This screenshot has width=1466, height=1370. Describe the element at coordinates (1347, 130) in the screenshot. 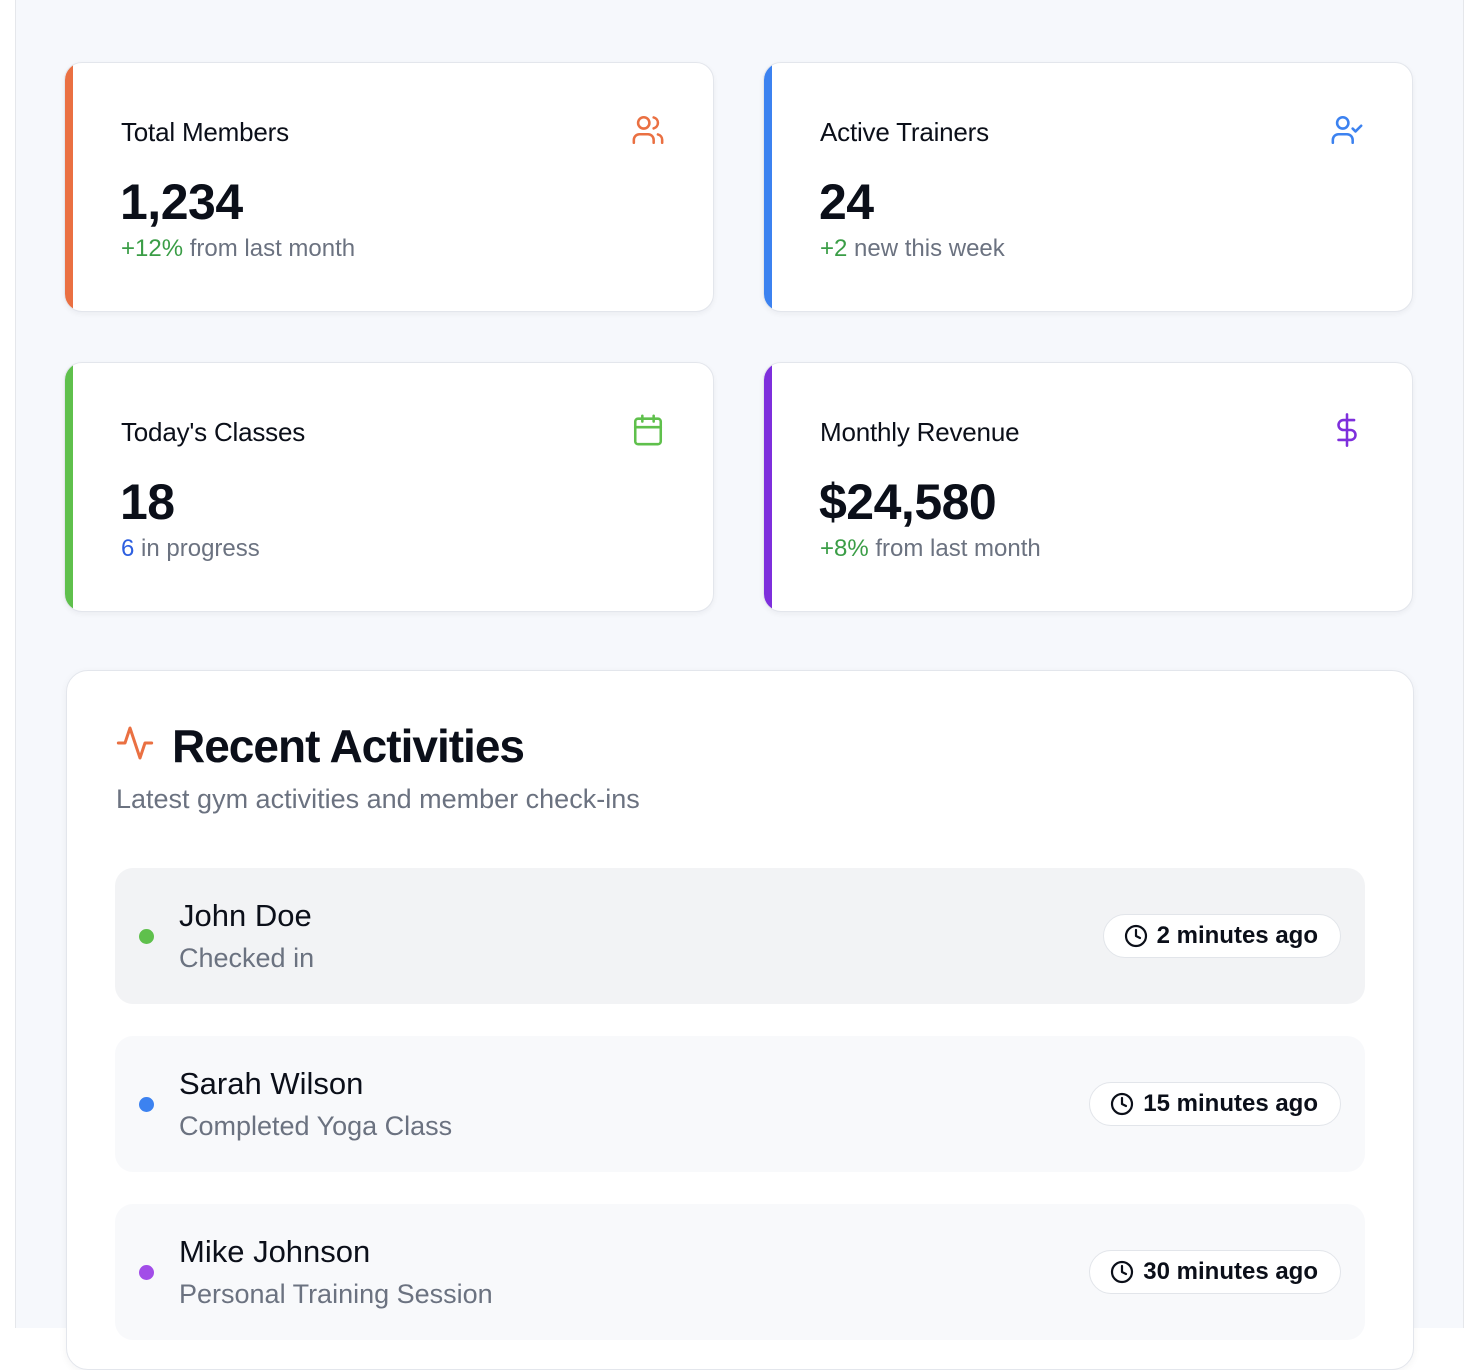

I see `user-check-icon` at that location.